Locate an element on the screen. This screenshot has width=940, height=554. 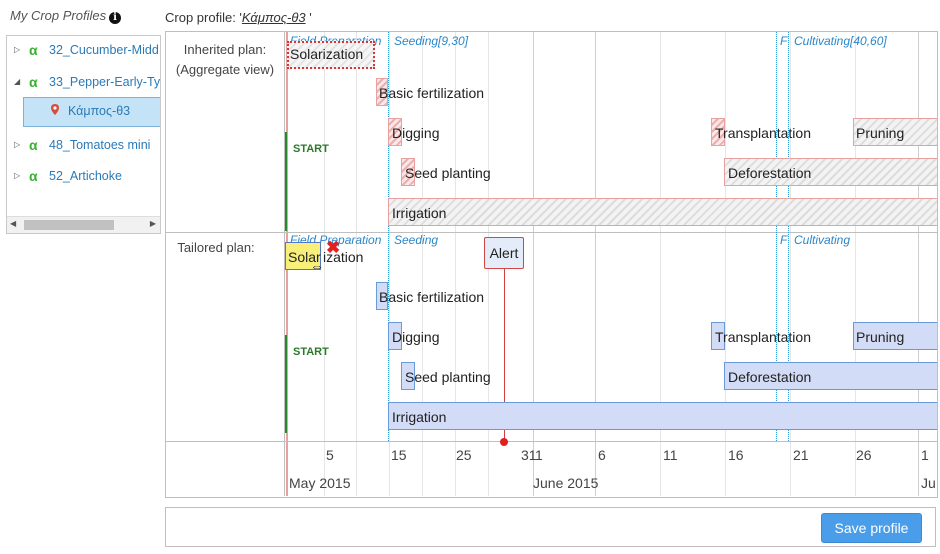
phase-cultivating: Cultivating[40,60] is located at coordinates (840, 41).